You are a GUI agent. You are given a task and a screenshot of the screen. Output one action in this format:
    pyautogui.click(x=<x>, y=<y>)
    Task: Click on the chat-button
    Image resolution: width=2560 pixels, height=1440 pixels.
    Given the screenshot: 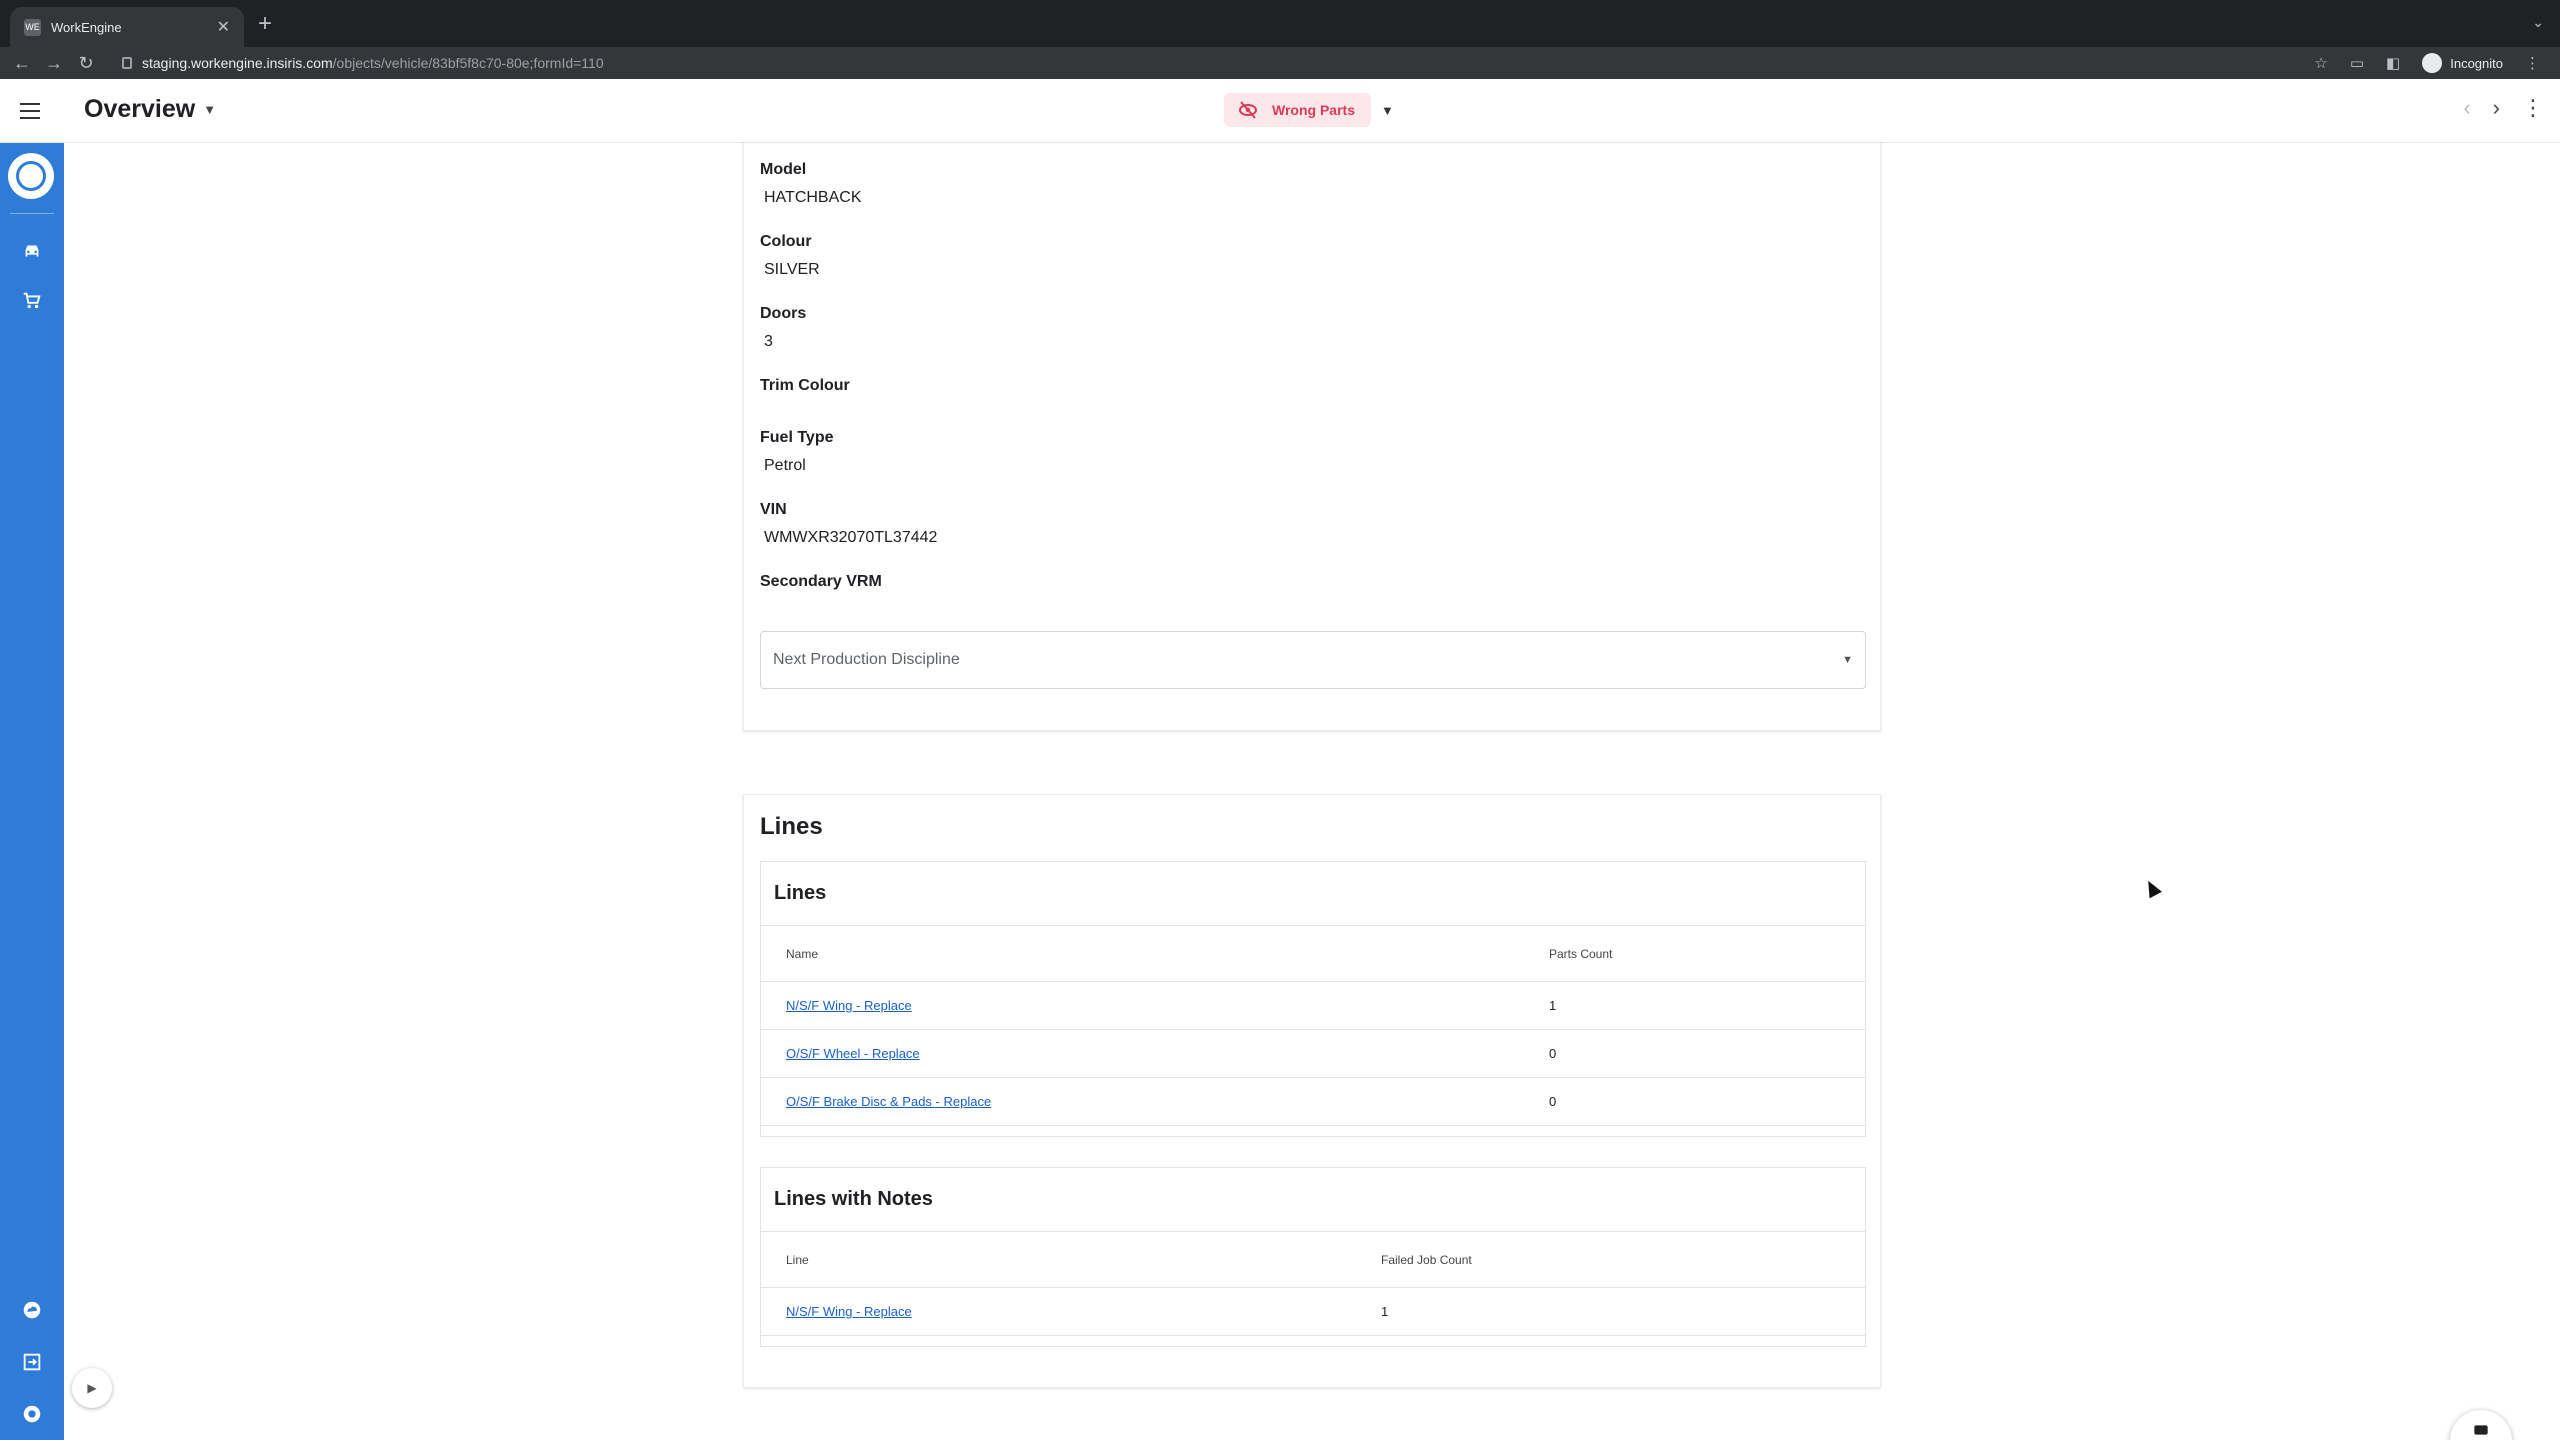 What is the action you would take?
    pyautogui.click(x=2481, y=1425)
    